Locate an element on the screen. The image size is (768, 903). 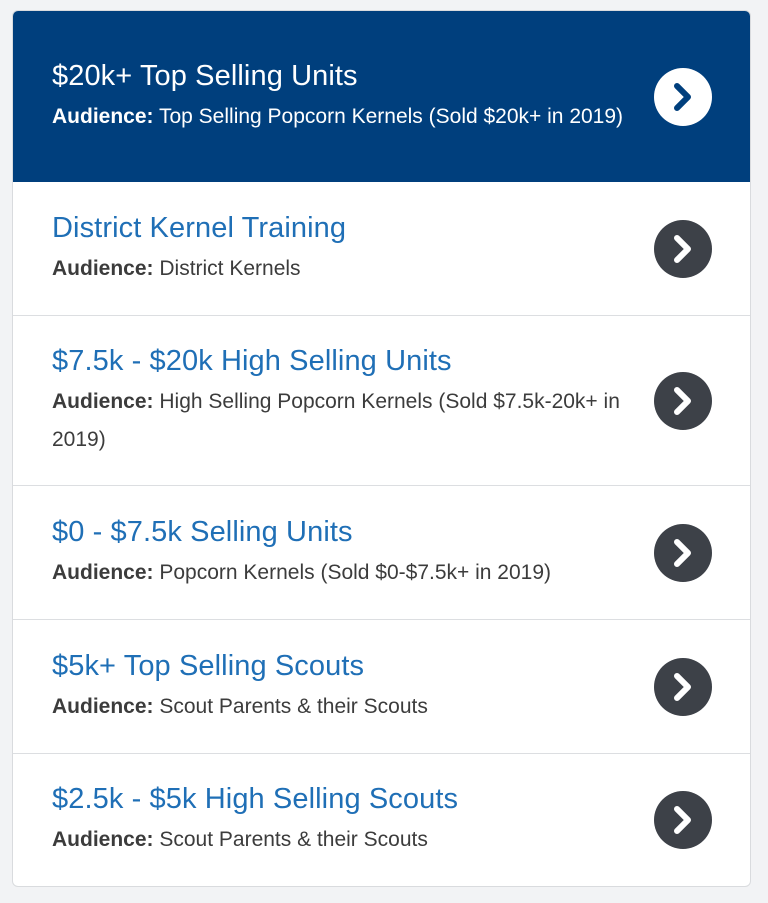
item-audience: Audience: District Kernels is located at coordinates (341, 269).